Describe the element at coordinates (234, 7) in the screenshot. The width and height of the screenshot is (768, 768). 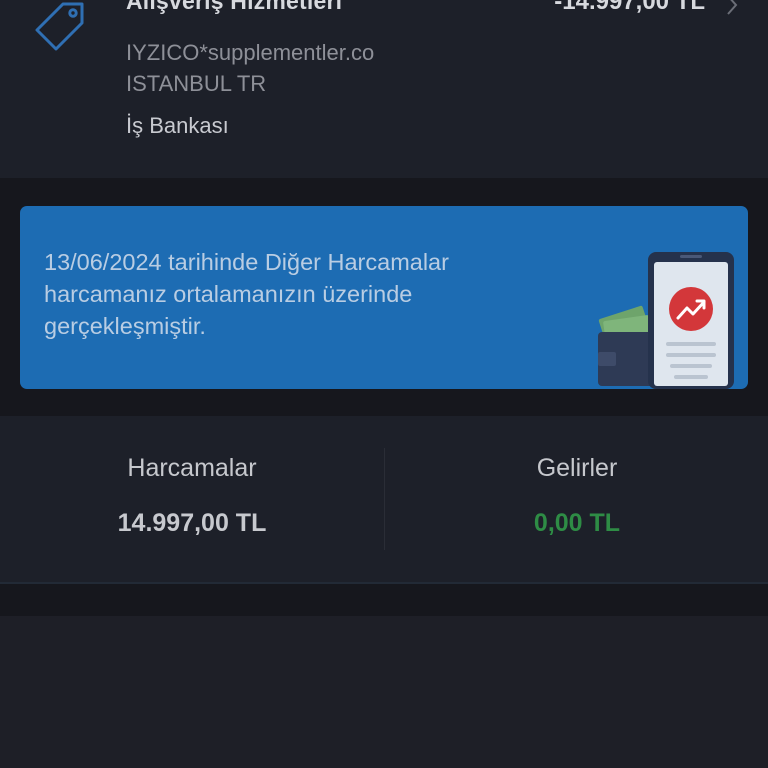
I see `transaction-category: Alışveriş Hizmetleri` at that location.